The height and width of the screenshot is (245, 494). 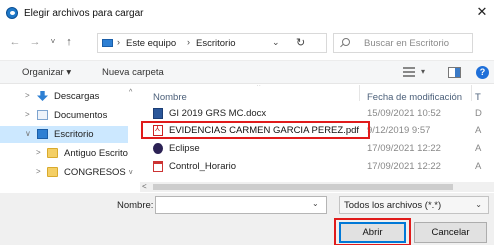 I want to click on help-icon: ?, so click(x=482, y=72).